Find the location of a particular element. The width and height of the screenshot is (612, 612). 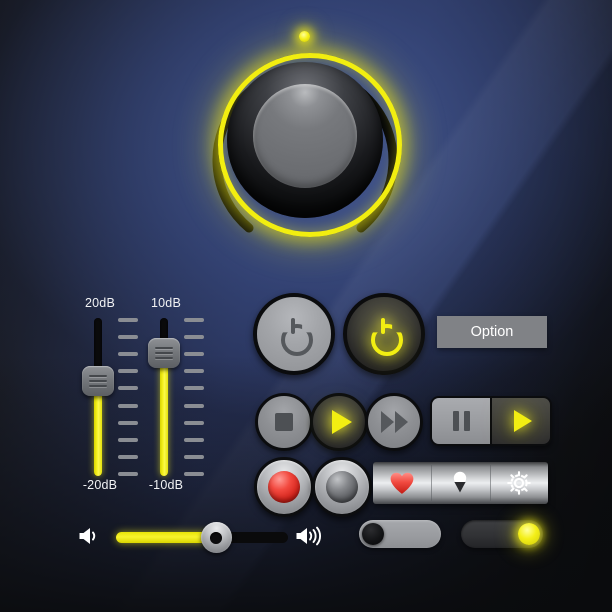

option-button: Option is located at coordinates (492, 332).